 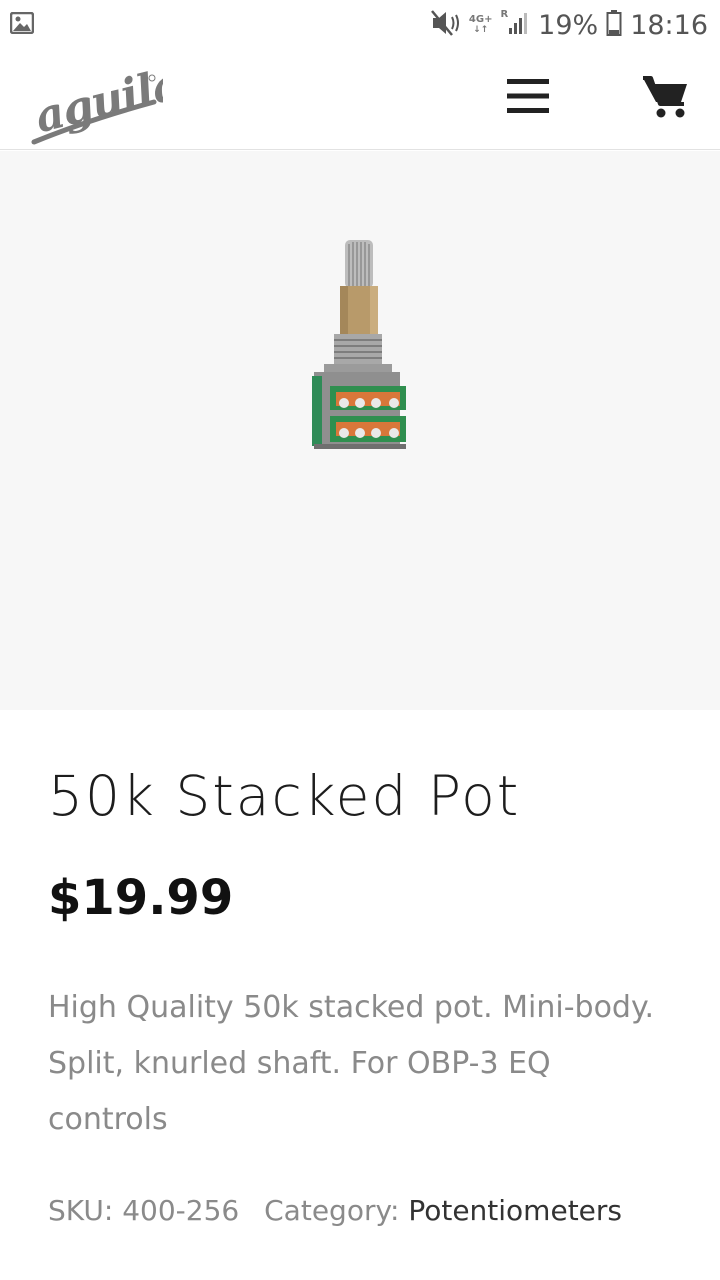 What do you see at coordinates (480, 19) in the screenshot?
I see `network-type-label: 4G+` at bounding box center [480, 19].